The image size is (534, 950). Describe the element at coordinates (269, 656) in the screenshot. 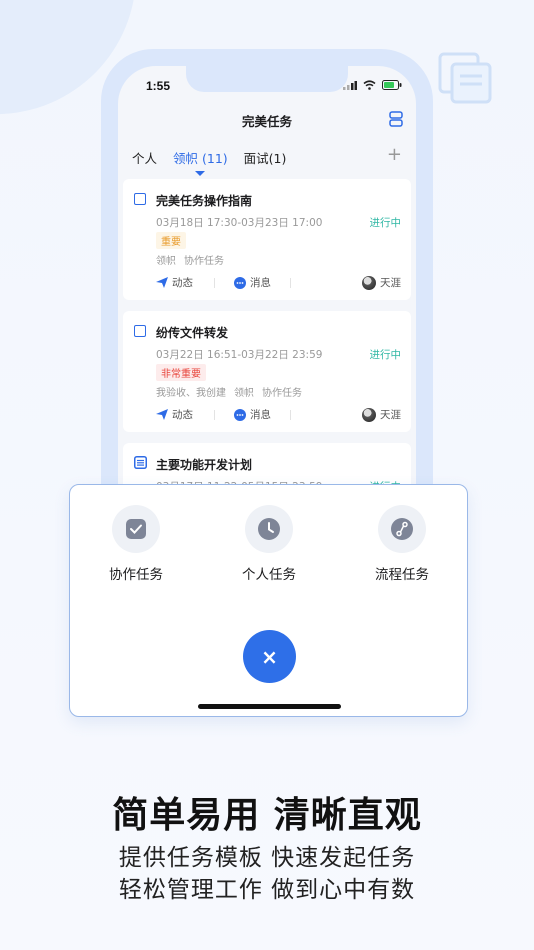

I see `close-button: ×` at that location.